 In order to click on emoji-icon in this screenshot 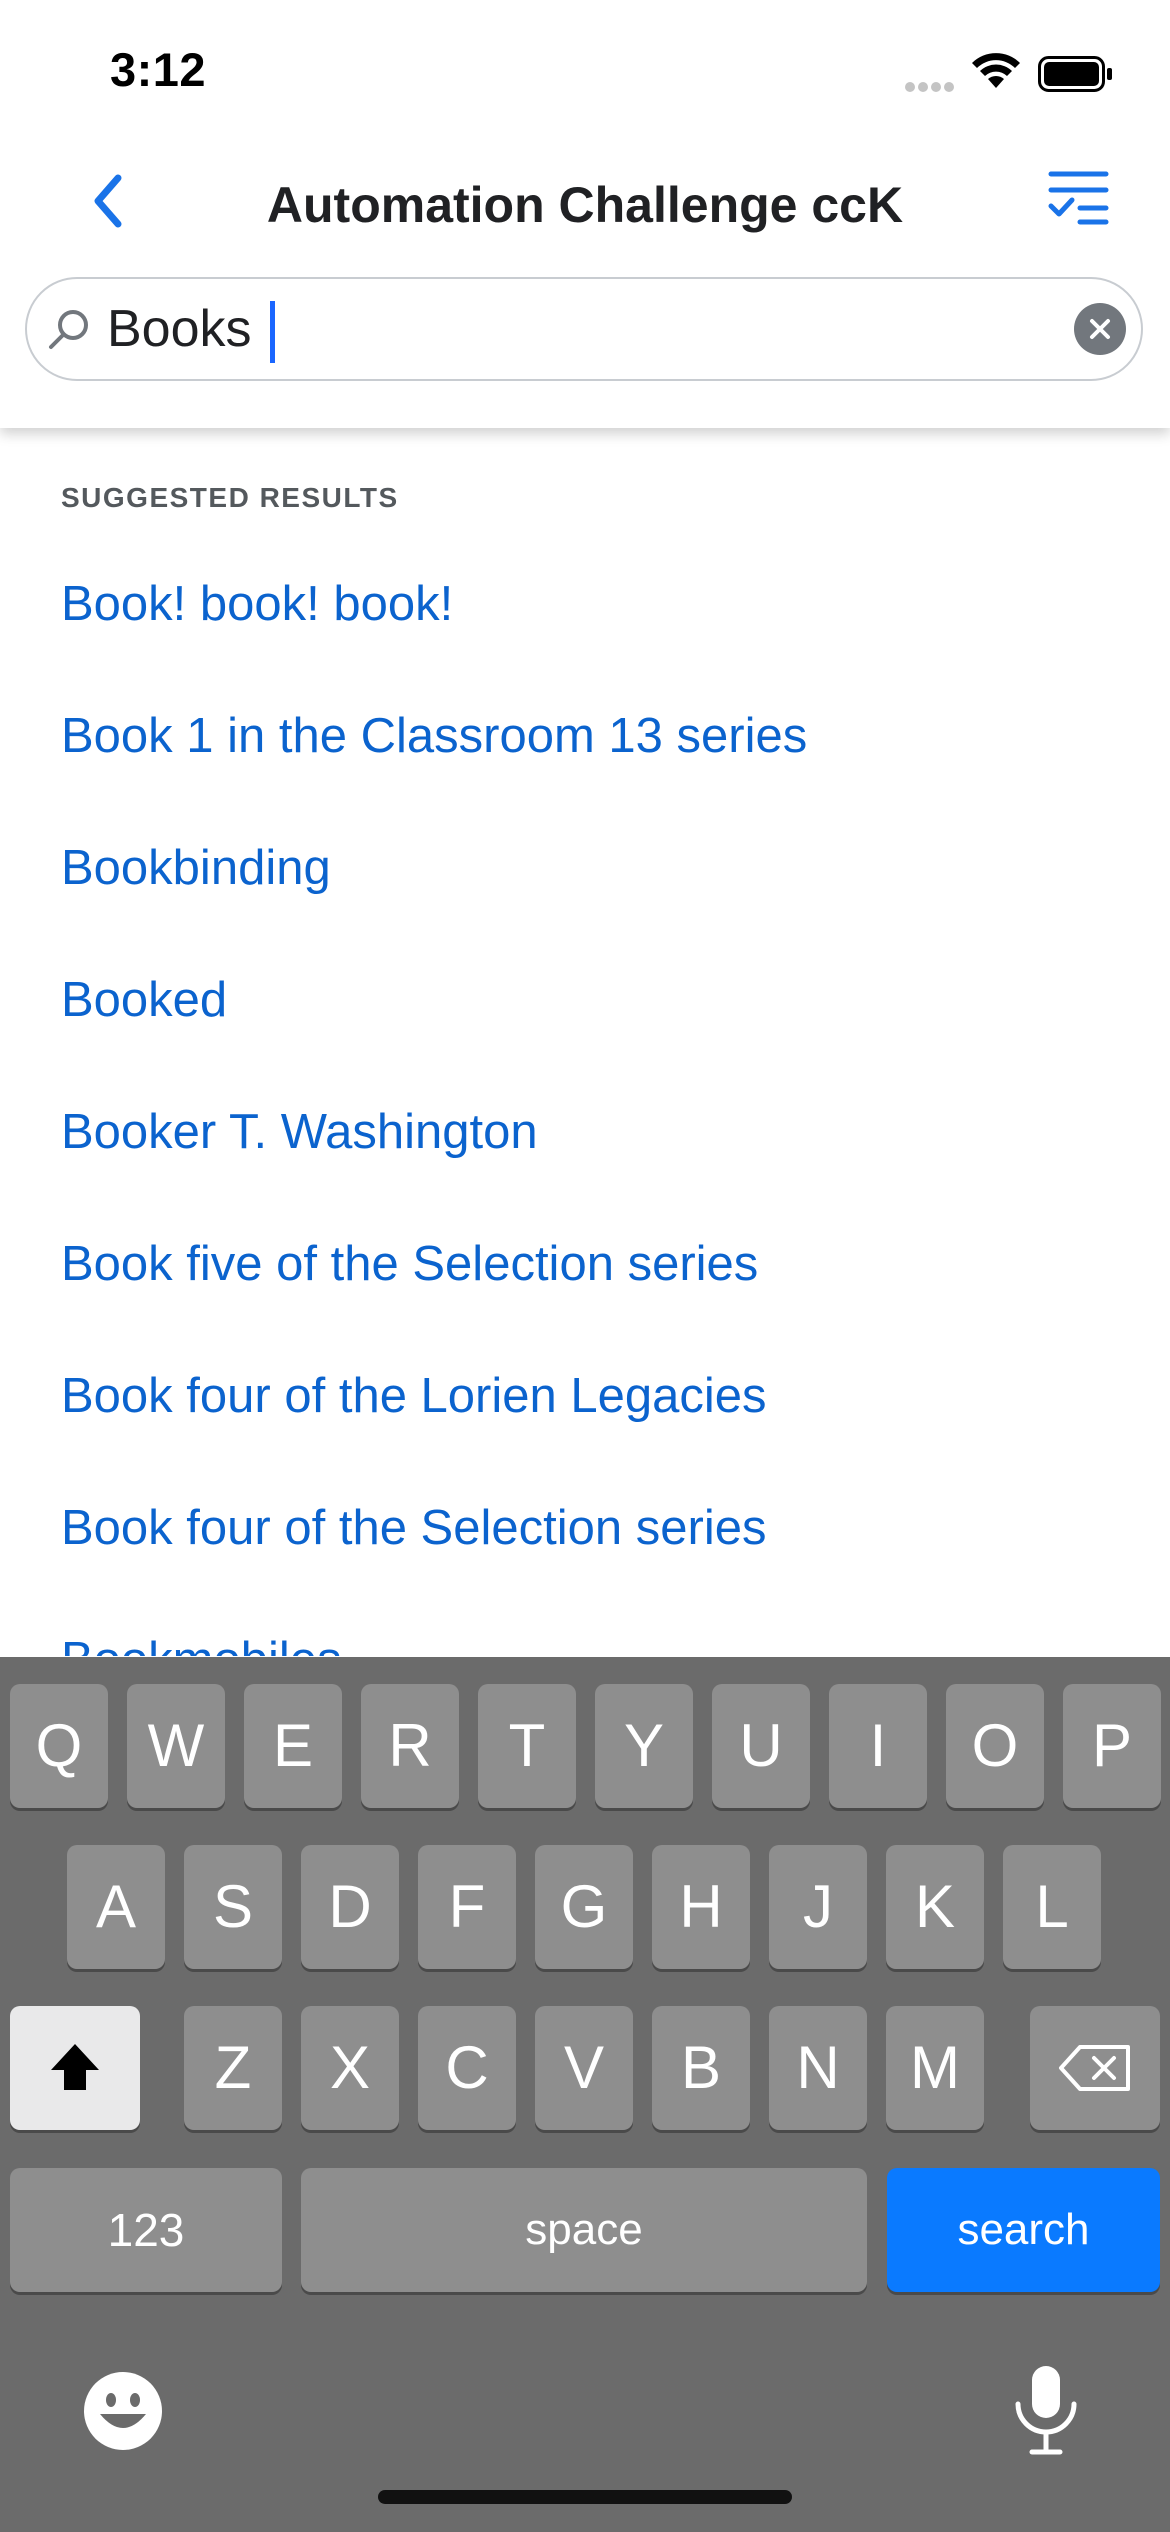, I will do `click(123, 2411)`.